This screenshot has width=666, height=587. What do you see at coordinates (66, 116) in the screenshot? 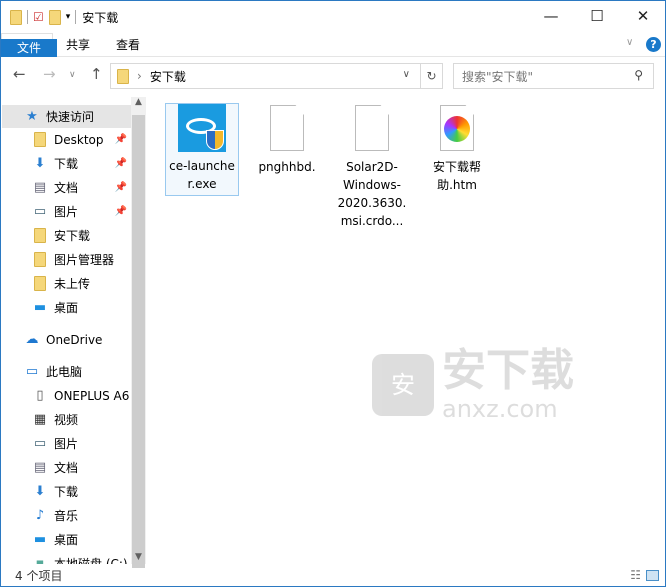
I see `nav-item: ★ 快速访问` at bounding box center [66, 116].